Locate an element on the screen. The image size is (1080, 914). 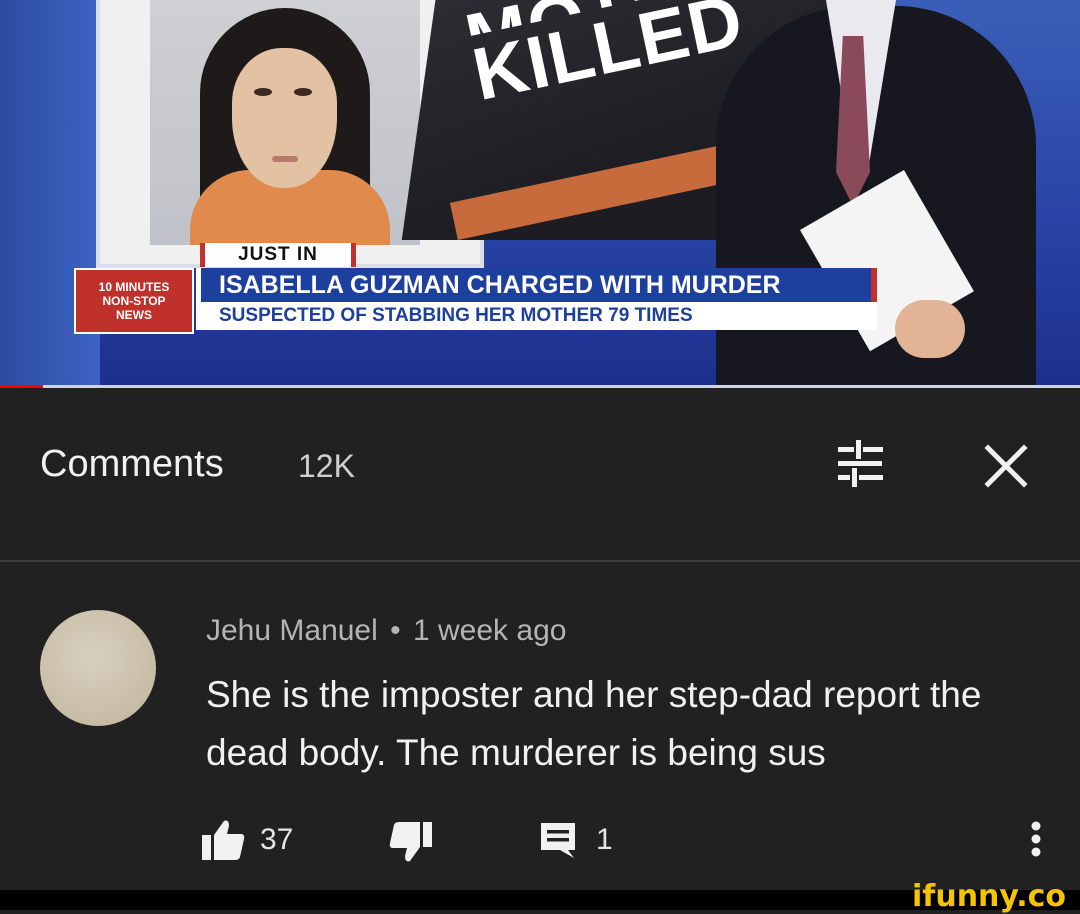
dislike-button is located at coordinates (411, 842).